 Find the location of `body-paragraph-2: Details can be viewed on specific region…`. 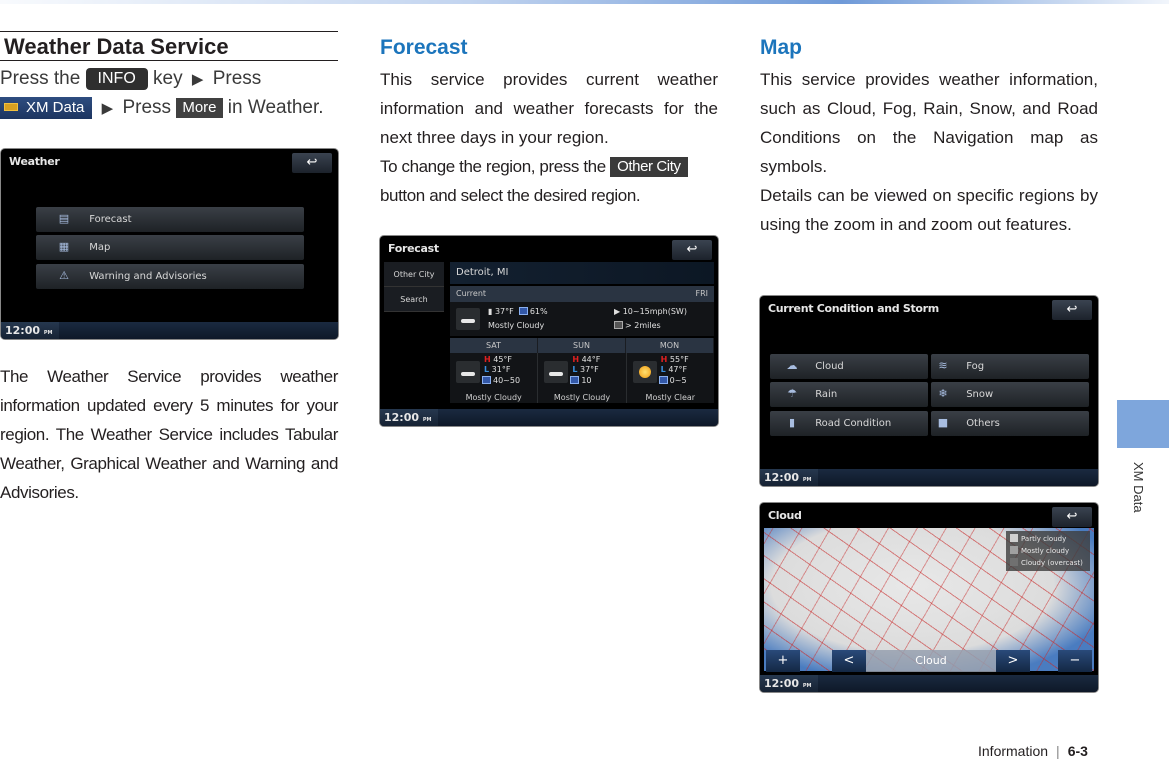

body-paragraph-2: Details can be viewed on specific region… is located at coordinates (929, 210).